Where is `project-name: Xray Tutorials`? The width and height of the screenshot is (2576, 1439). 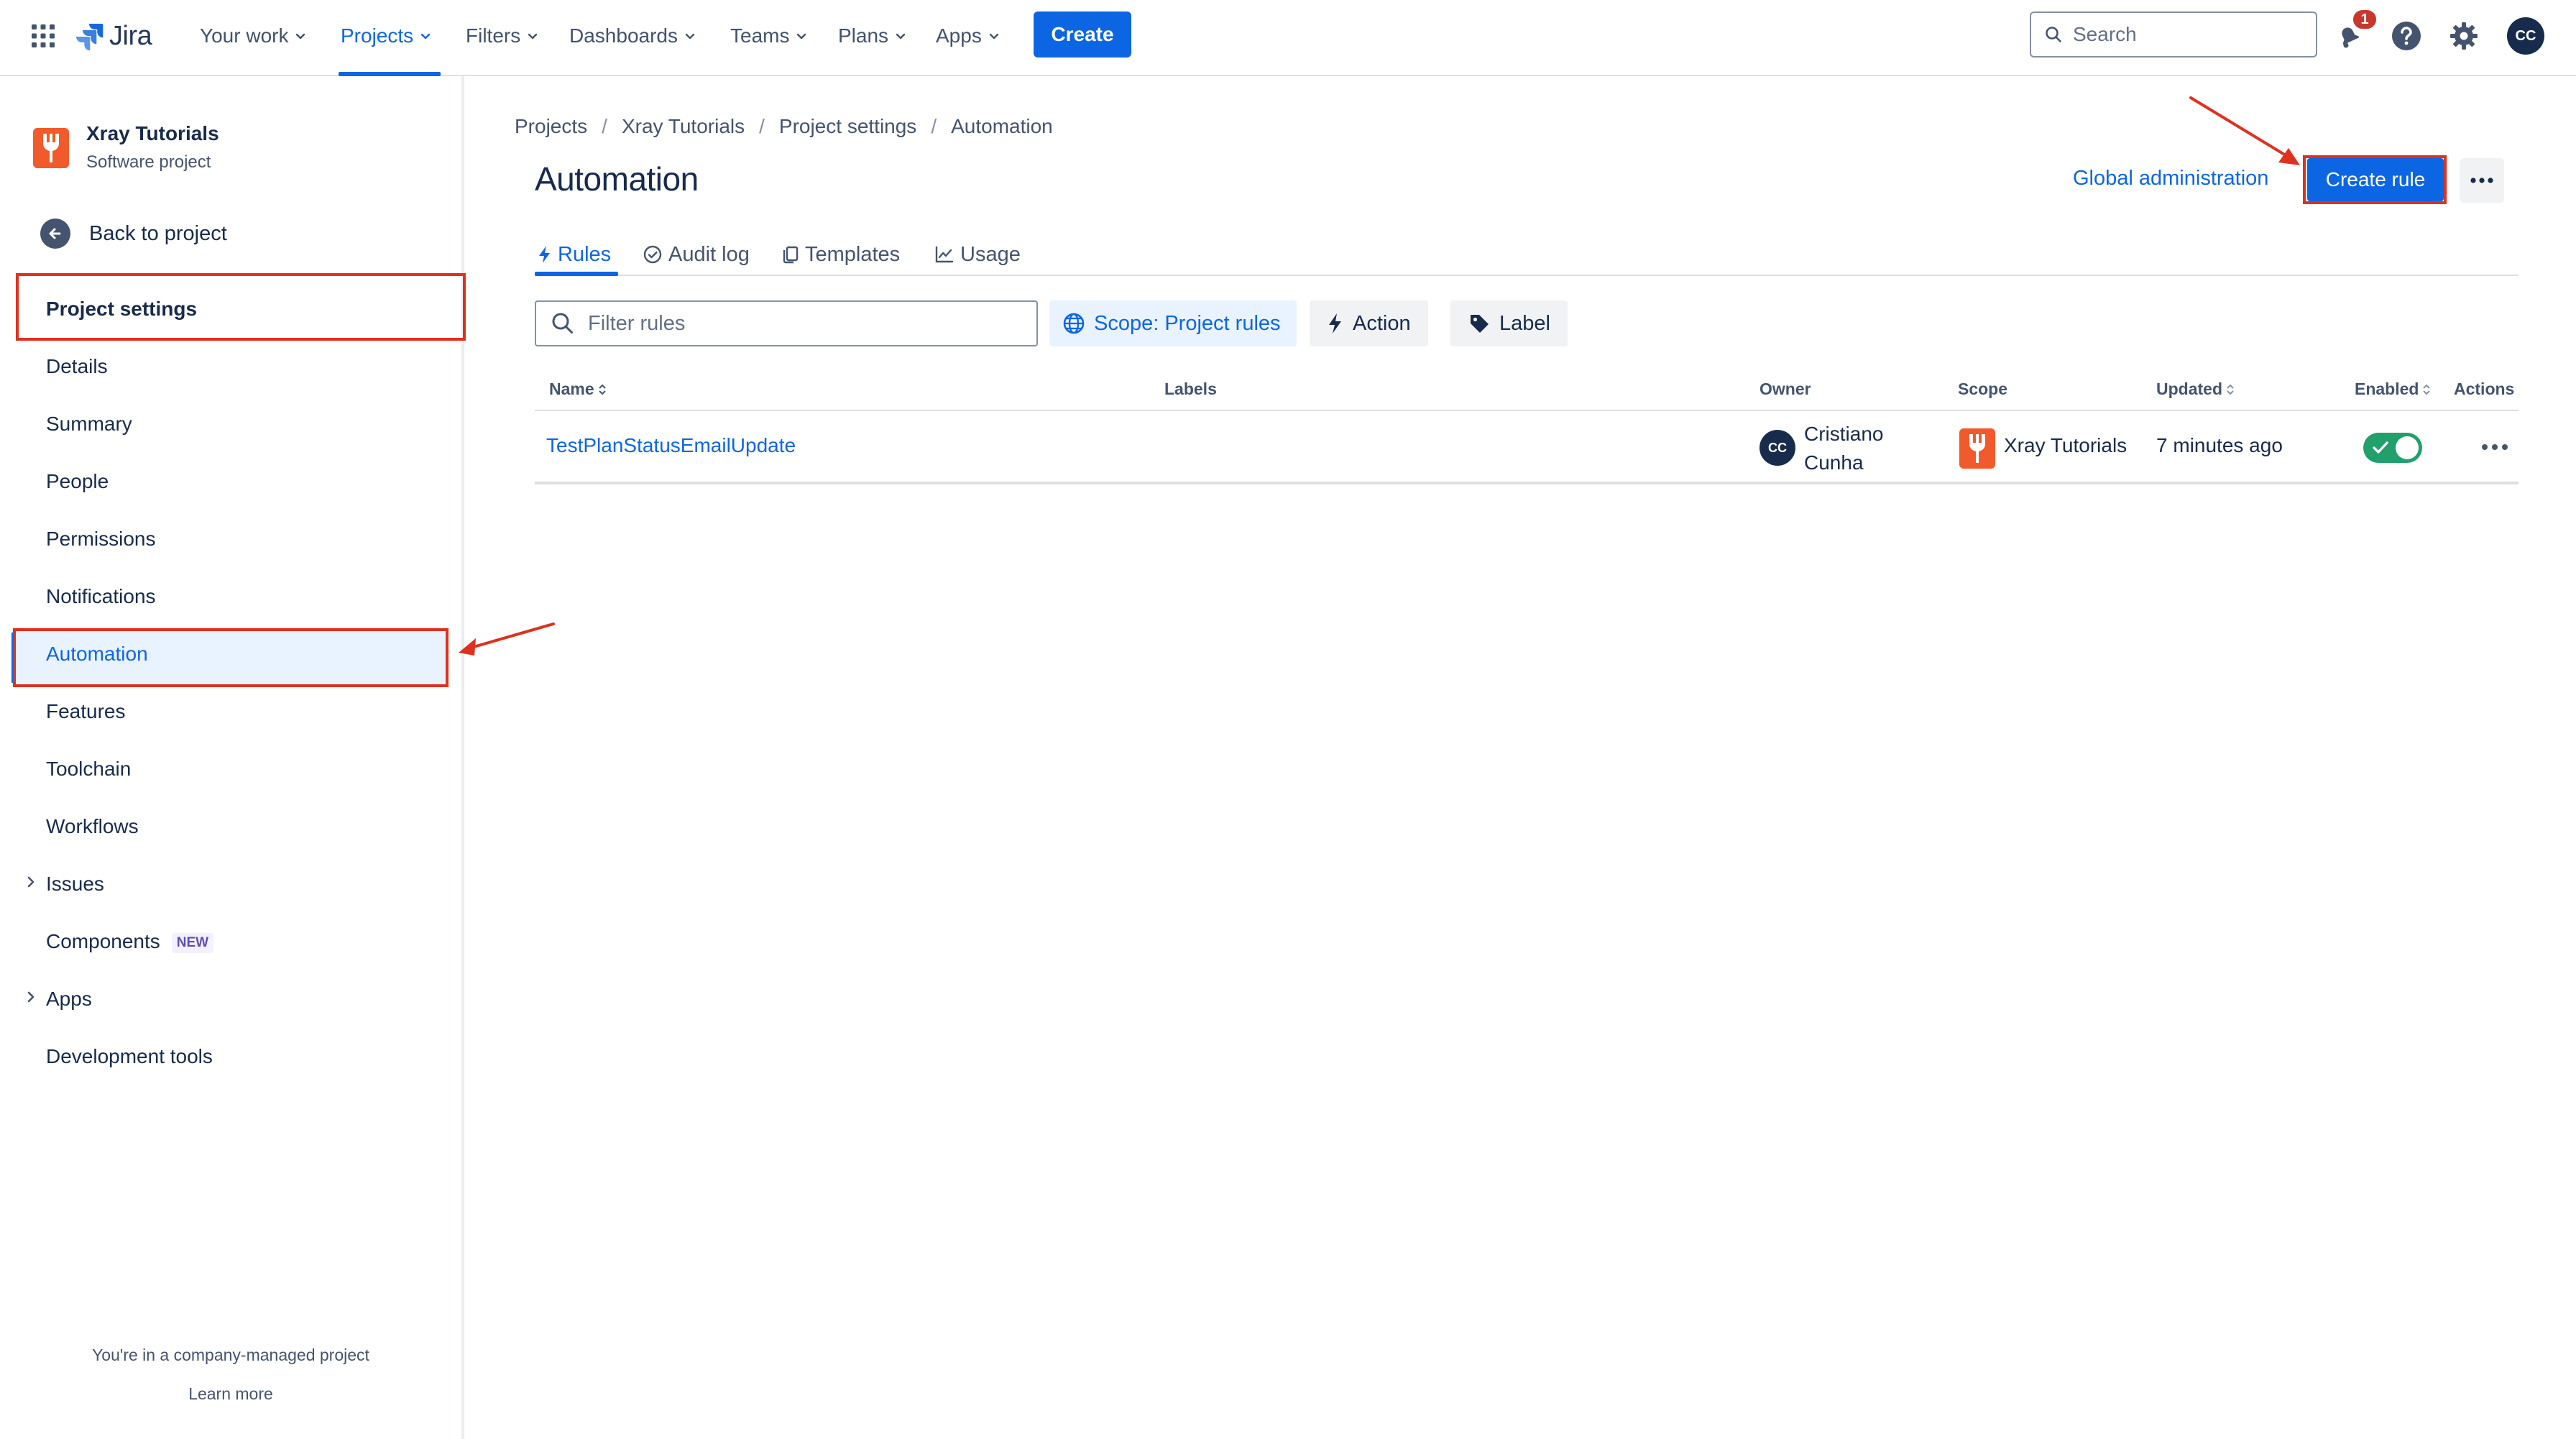
project-name: Xray Tutorials is located at coordinates (152, 133).